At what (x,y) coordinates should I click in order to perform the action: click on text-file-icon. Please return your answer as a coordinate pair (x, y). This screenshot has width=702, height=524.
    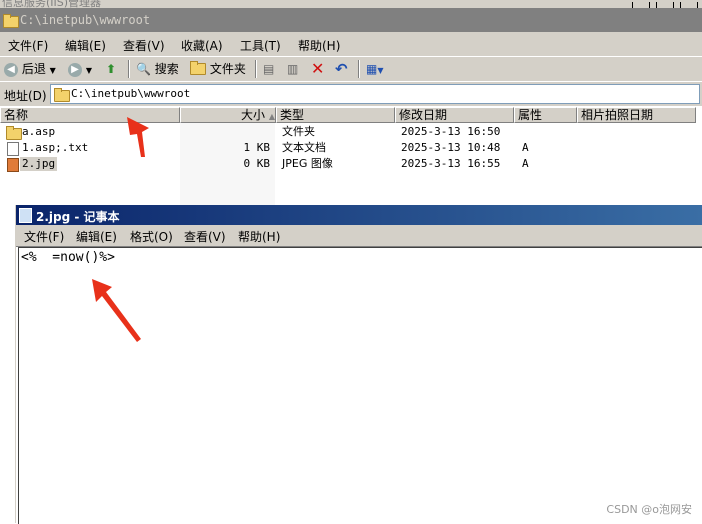
    Looking at the image, I should click on (13, 149).